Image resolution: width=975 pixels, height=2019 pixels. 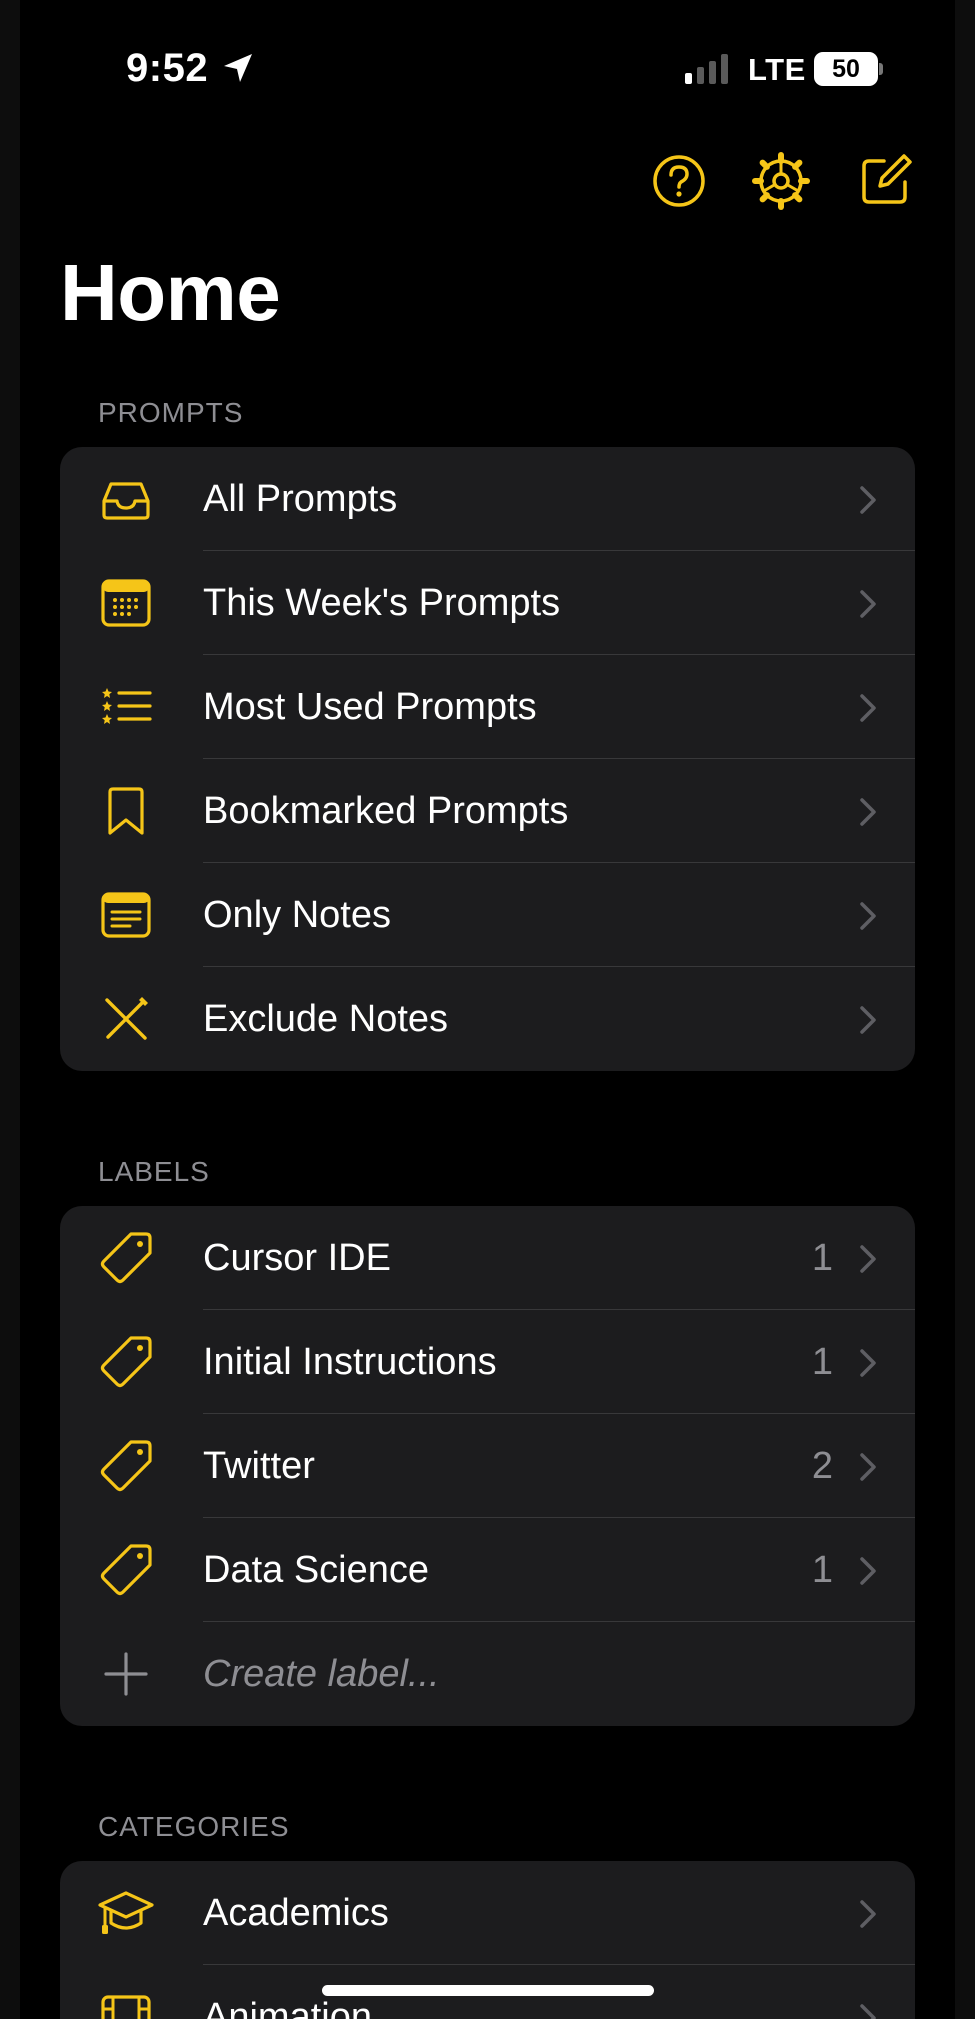 I want to click on status-time: 9:52, so click(x=167, y=68).